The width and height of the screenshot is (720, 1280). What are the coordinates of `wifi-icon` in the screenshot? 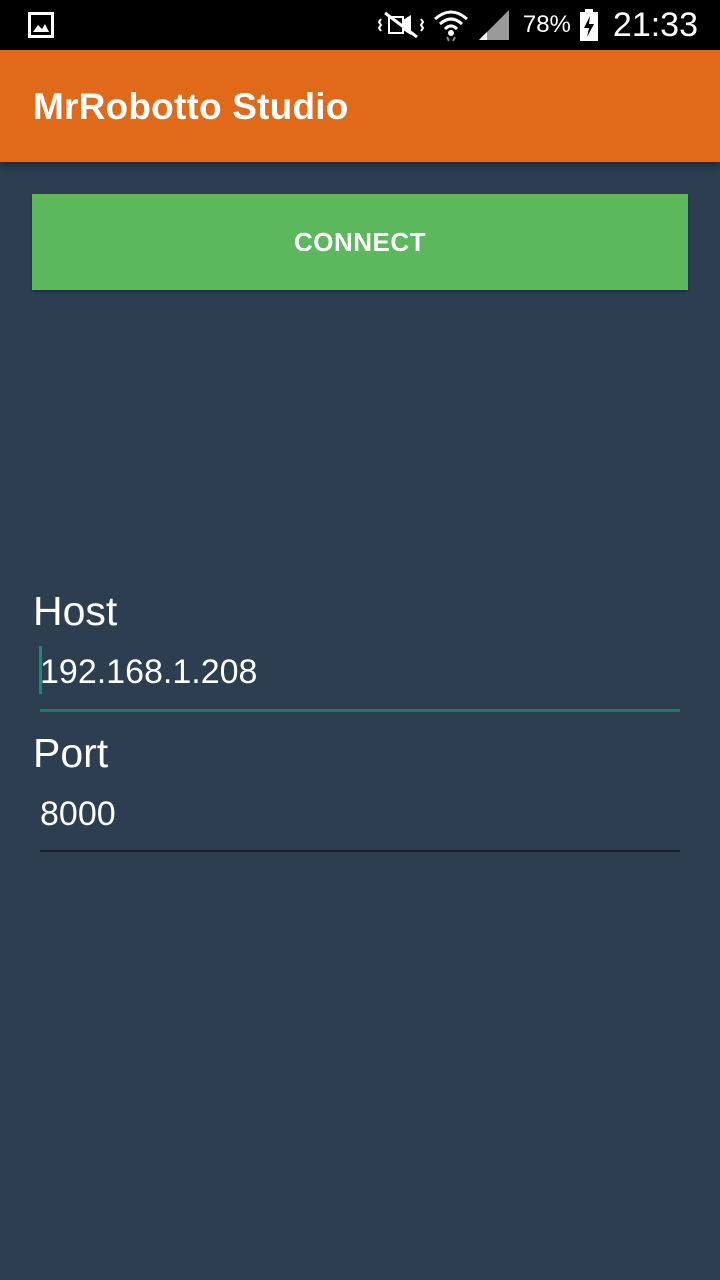 It's located at (451, 25).